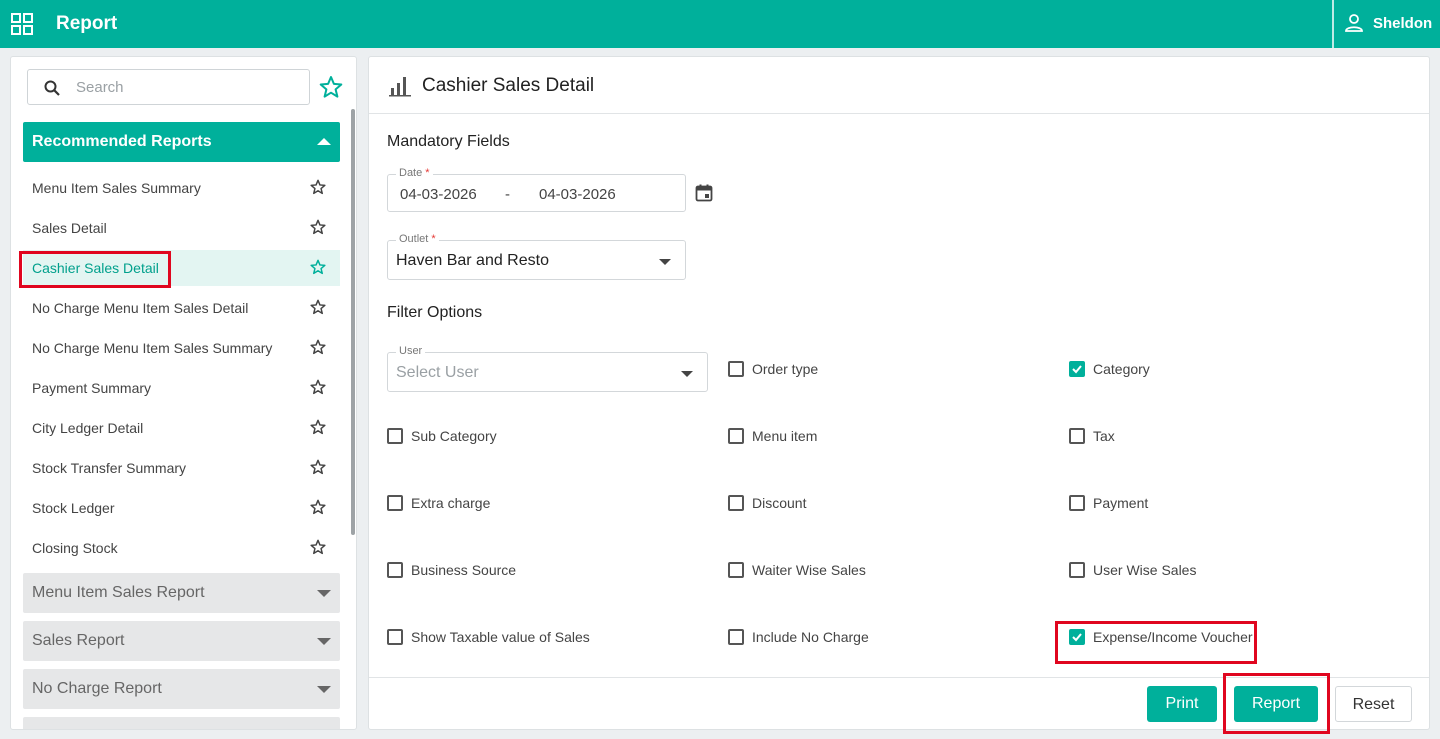 Image resolution: width=1440 pixels, height=739 pixels. What do you see at coordinates (400, 87) in the screenshot?
I see `bar-chart-icon` at bounding box center [400, 87].